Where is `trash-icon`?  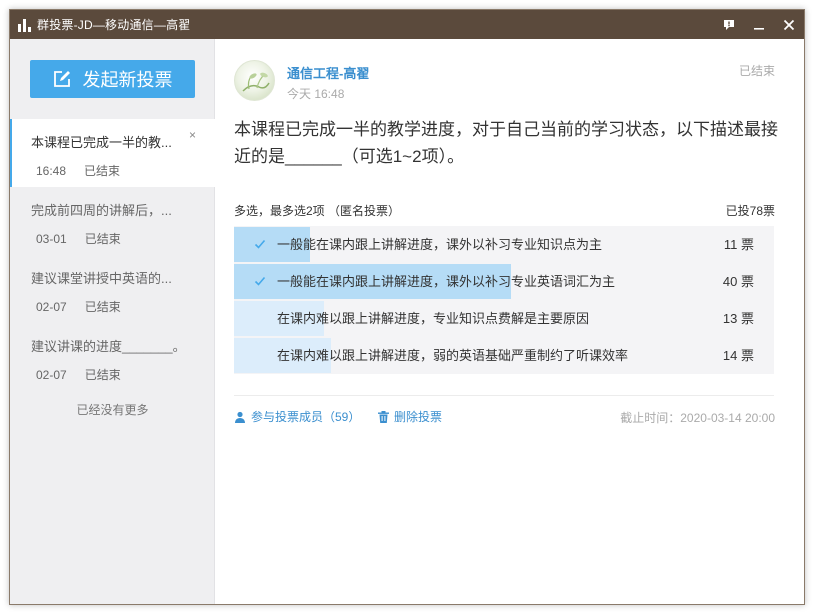
trash-icon is located at coordinates (383, 416).